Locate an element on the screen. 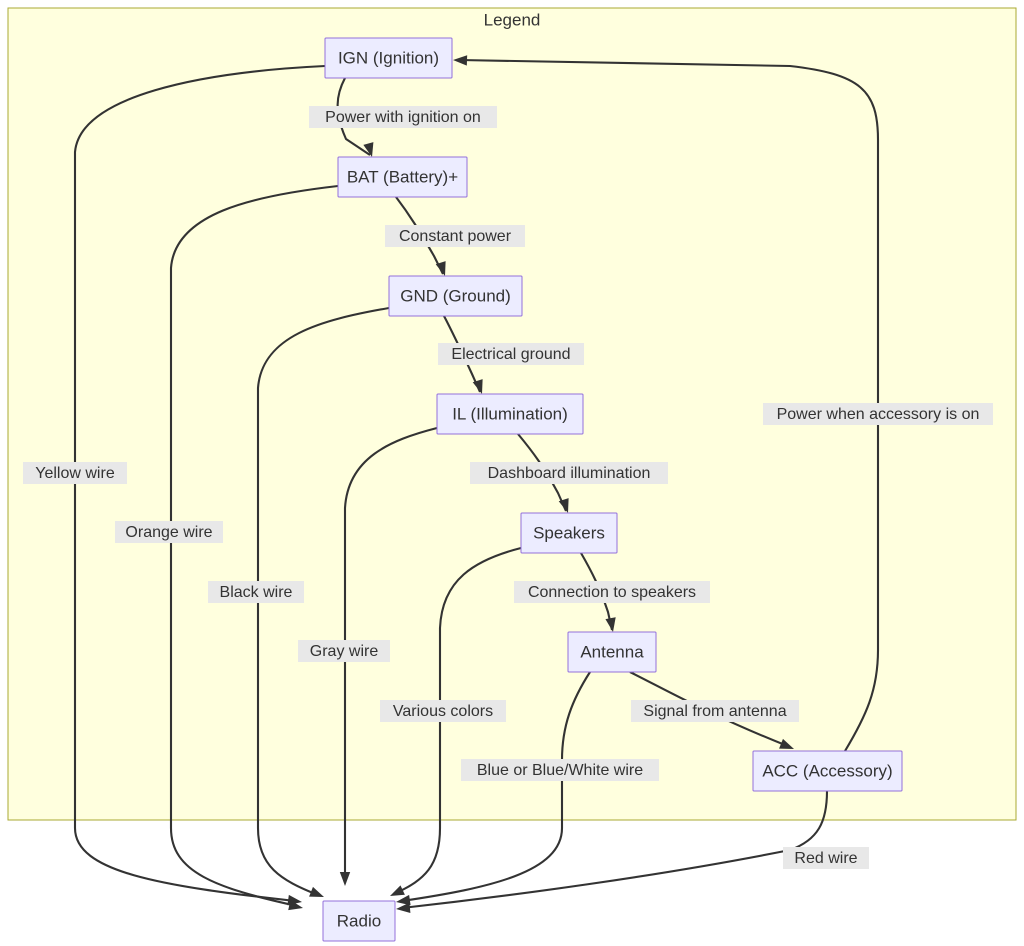 The width and height of the screenshot is (1024, 946). node-radio: Radio is located at coordinates (359, 921).